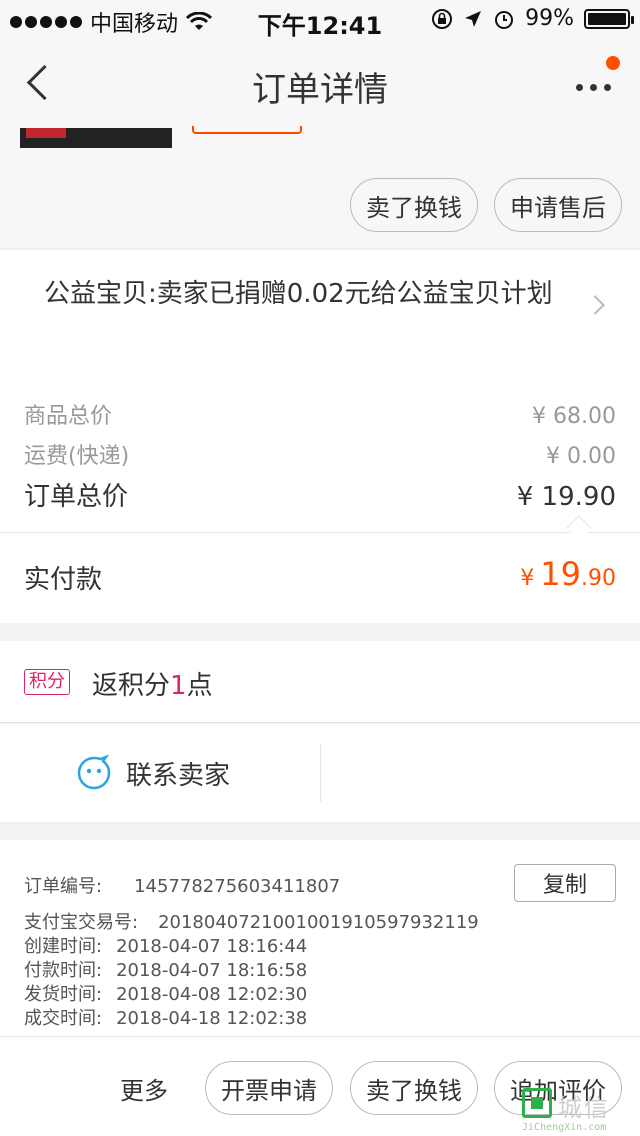  What do you see at coordinates (613, 63) in the screenshot?
I see `notification-badge` at bounding box center [613, 63].